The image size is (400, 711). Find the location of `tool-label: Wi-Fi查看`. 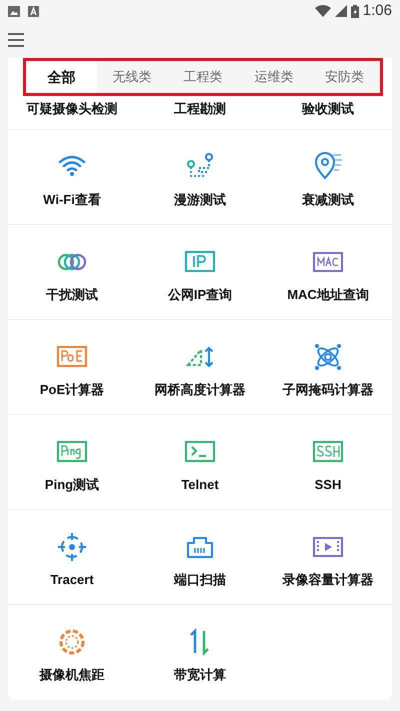

tool-label: Wi-Fi查看 is located at coordinates (72, 199).